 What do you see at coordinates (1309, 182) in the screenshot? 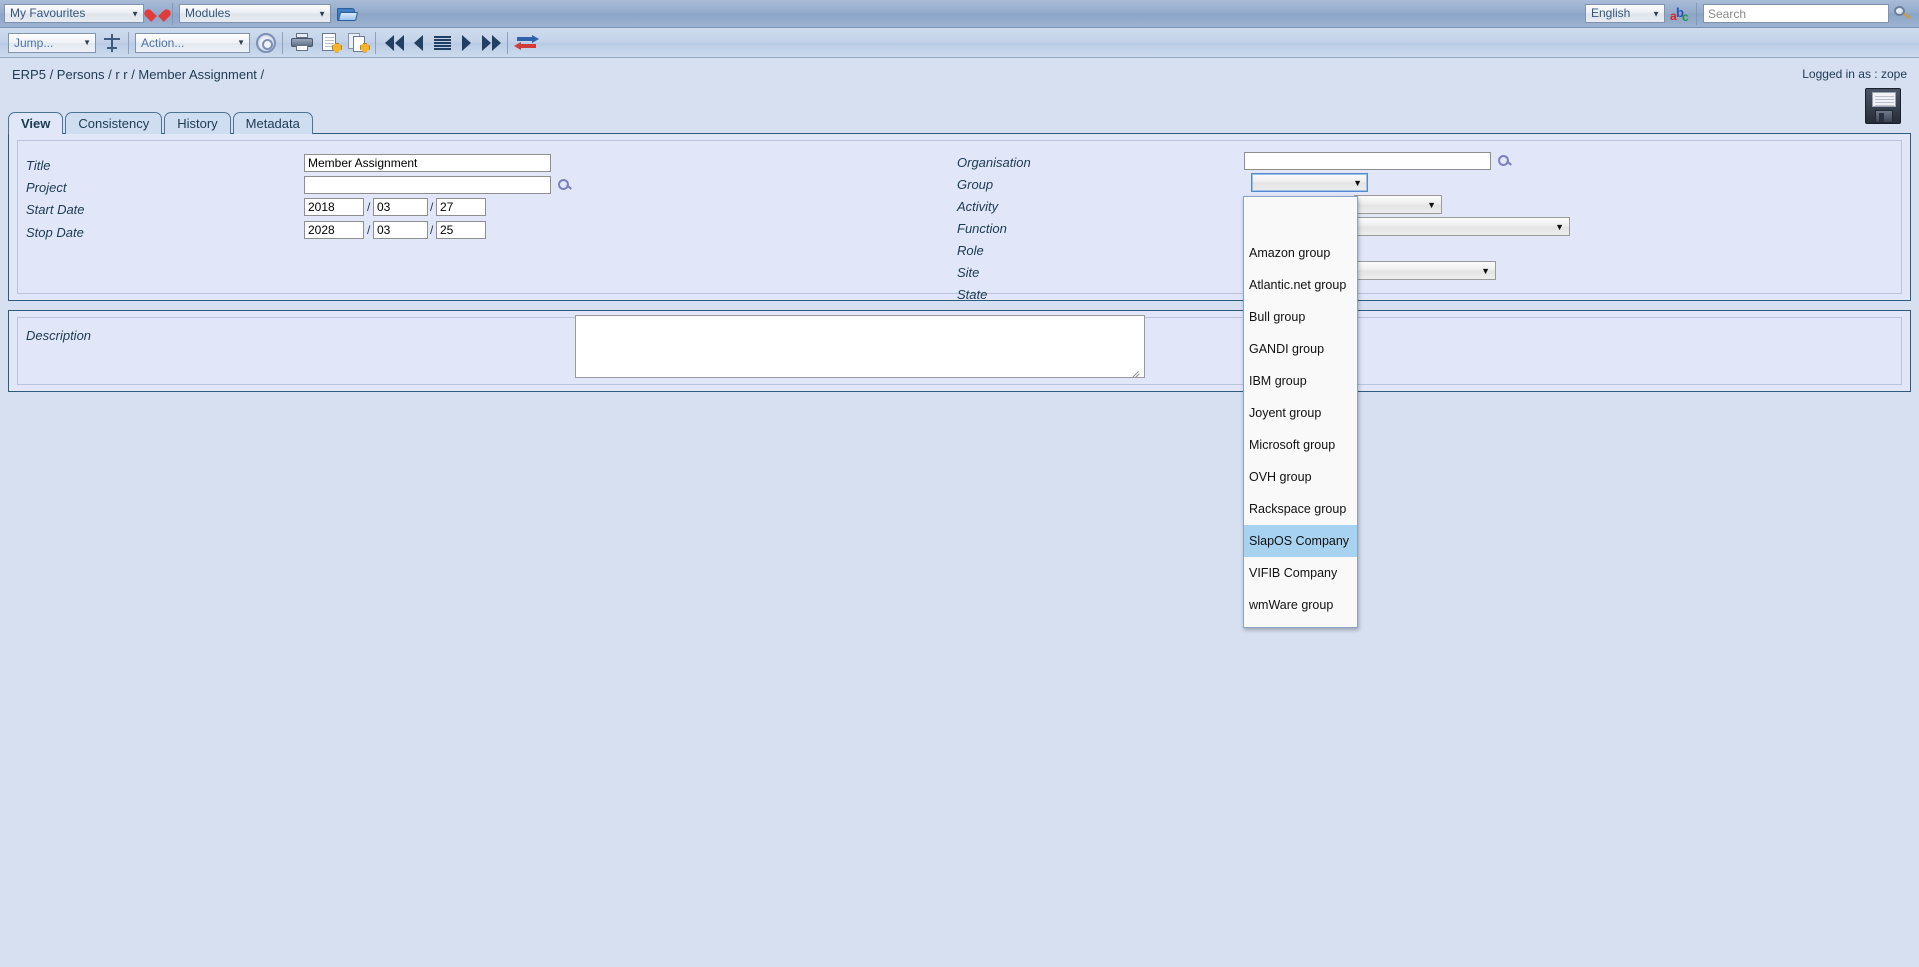
I see `group-select: ▼` at bounding box center [1309, 182].